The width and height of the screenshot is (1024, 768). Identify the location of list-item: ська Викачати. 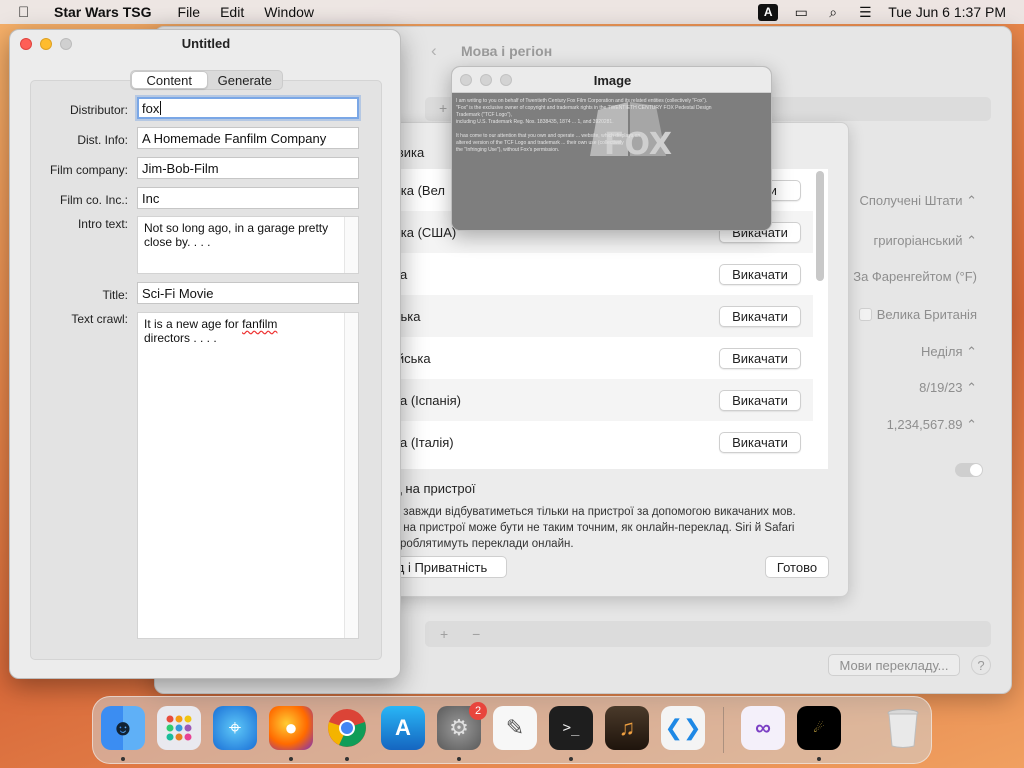
(587, 316).